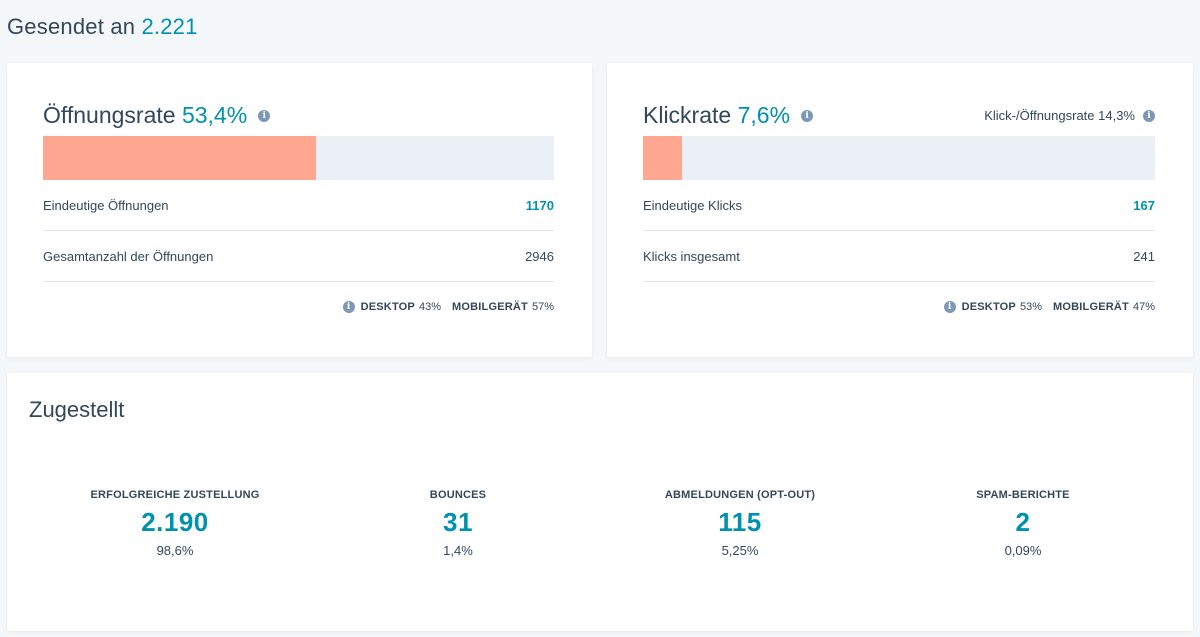  What do you see at coordinates (298, 115) in the screenshot?
I see `open-rate-header: Öffnungsrate 53,4% i` at bounding box center [298, 115].